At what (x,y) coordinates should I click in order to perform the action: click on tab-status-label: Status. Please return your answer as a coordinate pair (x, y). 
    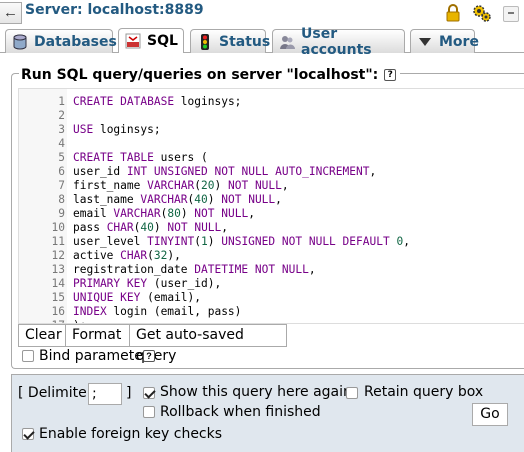
    Looking at the image, I should click on (245, 41).